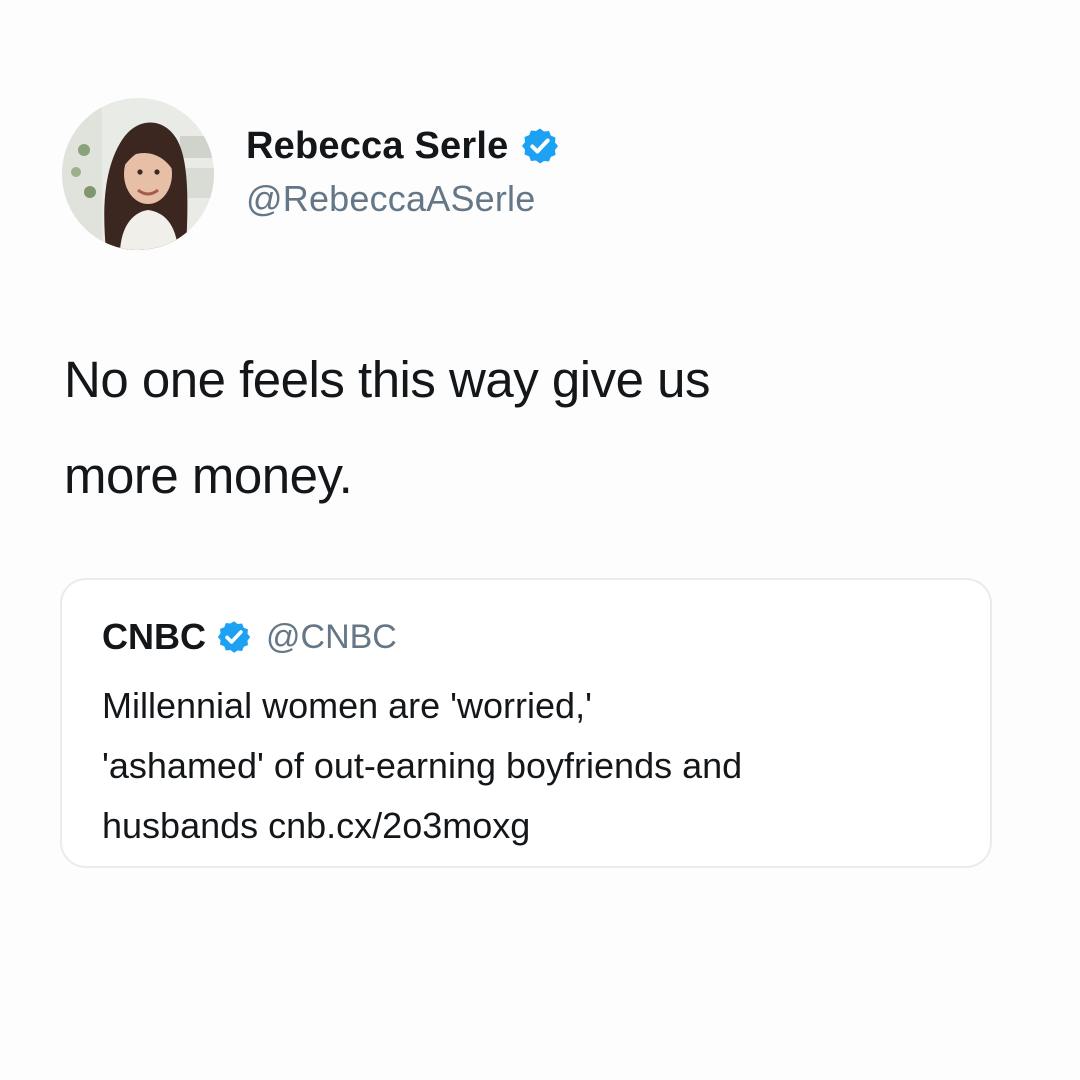 The width and height of the screenshot is (1080, 1080). I want to click on quoted-handle: @CNBC, so click(331, 636).